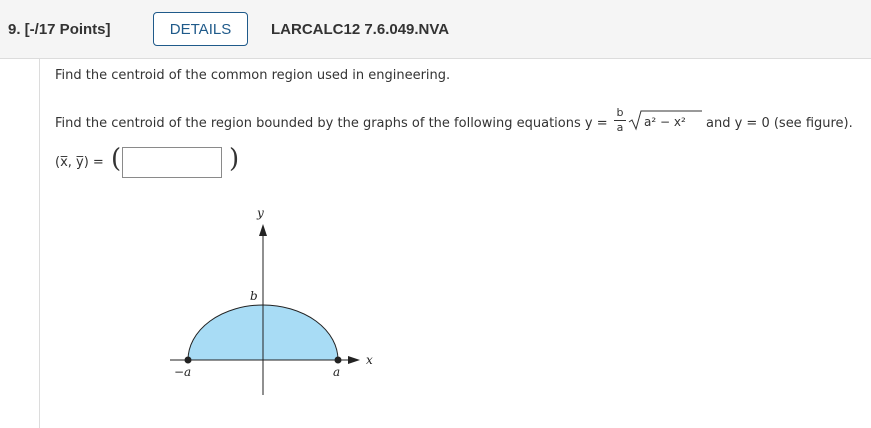 The height and width of the screenshot is (428, 871). Describe the element at coordinates (779, 123) in the screenshot. I see `prompt-text-end: and y = 0 (see figure).` at that location.